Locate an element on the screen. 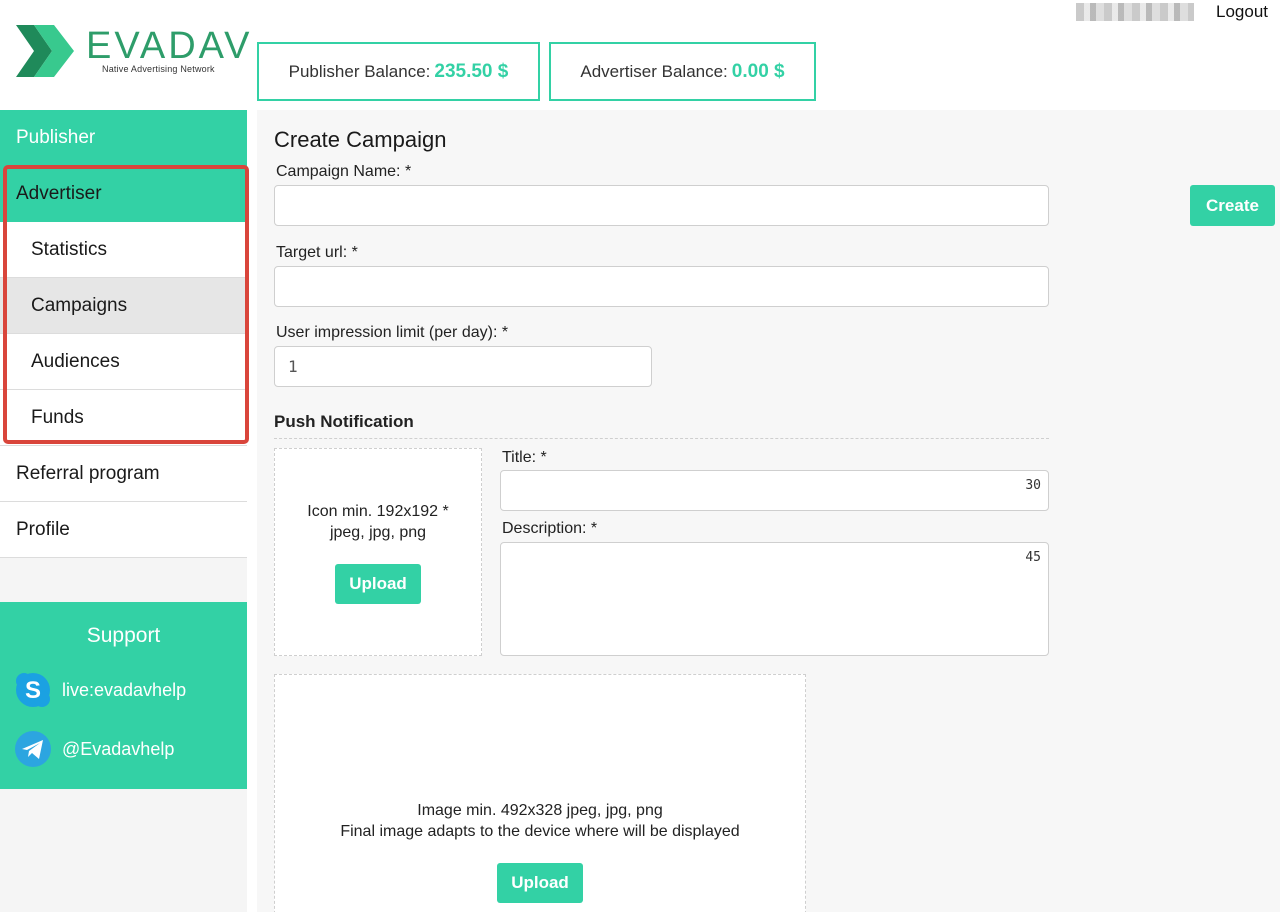 Image resolution: width=1280 pixels, height=912 pixels. description-char-counter: 45 is located at coordinates (1033, 557).